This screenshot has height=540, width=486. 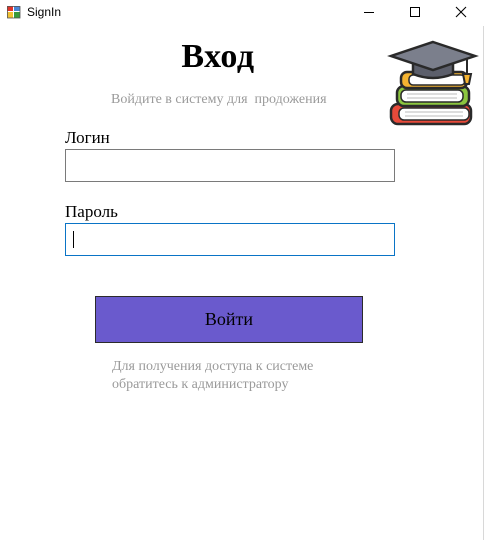 I want to click on minimize-button, so click(x=369, y=12).